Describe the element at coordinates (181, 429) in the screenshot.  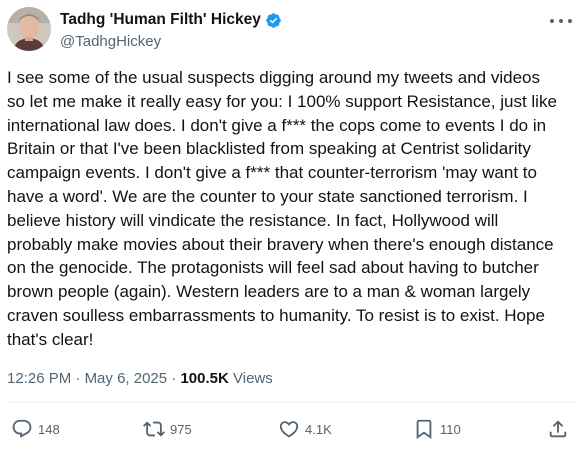
I see `repost-count: 975` at that location.